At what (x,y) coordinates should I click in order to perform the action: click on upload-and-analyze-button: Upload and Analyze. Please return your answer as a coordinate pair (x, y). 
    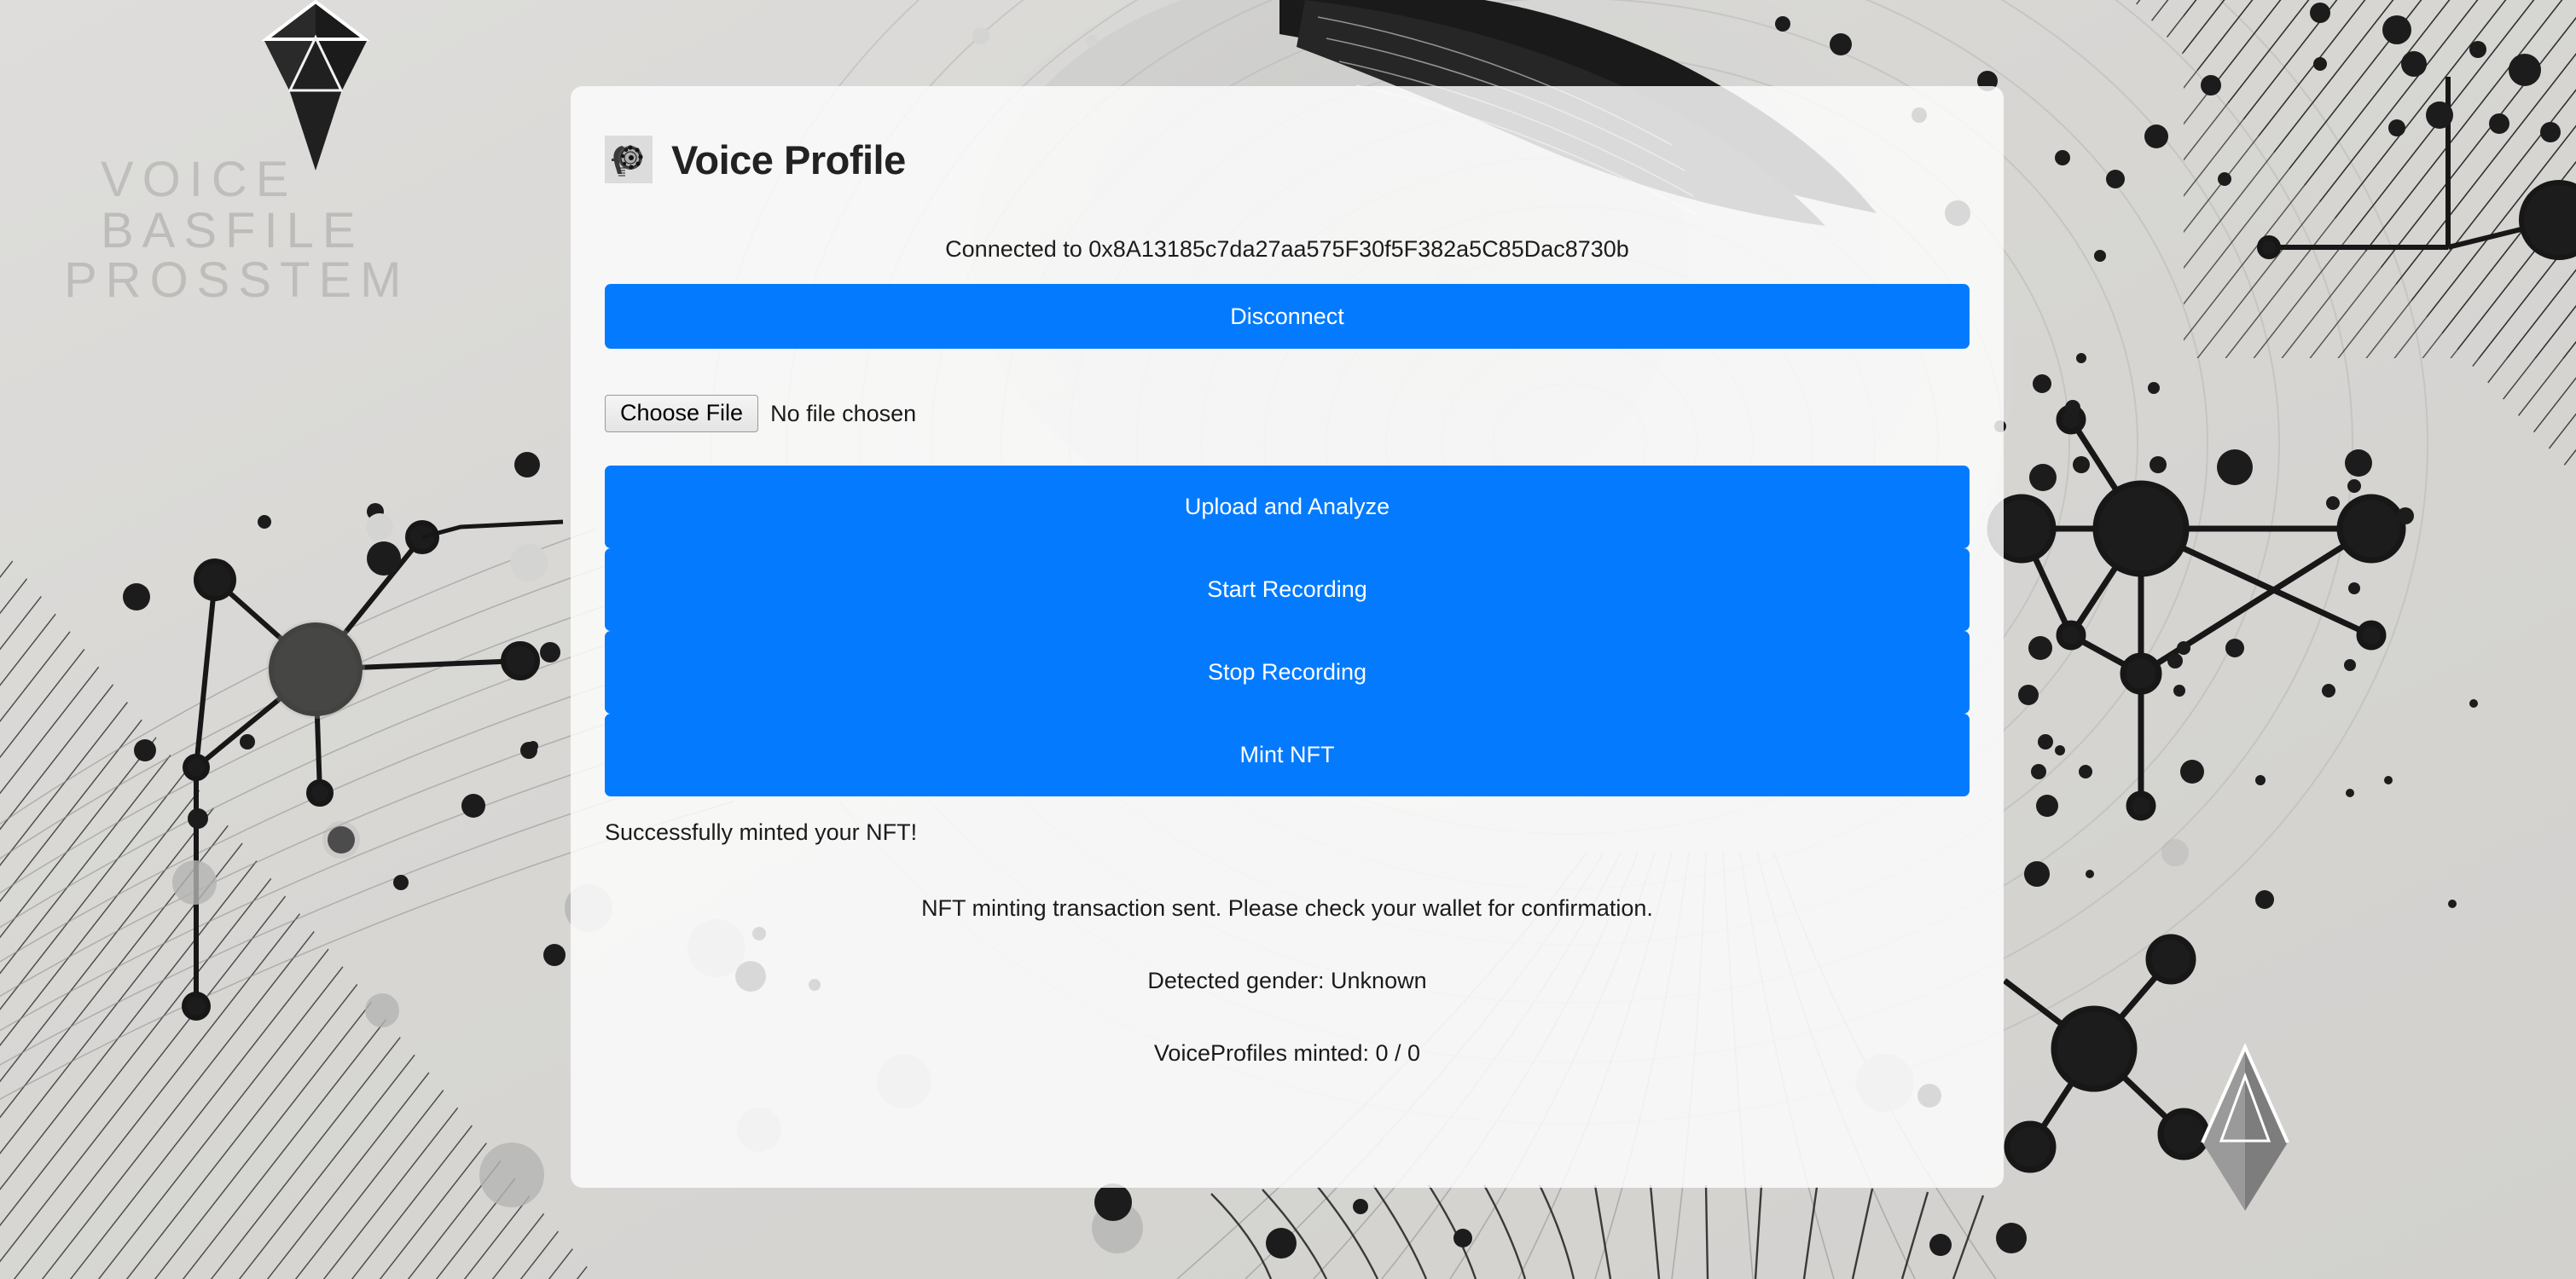
    Looking at the image, I should click on (1287, 507).